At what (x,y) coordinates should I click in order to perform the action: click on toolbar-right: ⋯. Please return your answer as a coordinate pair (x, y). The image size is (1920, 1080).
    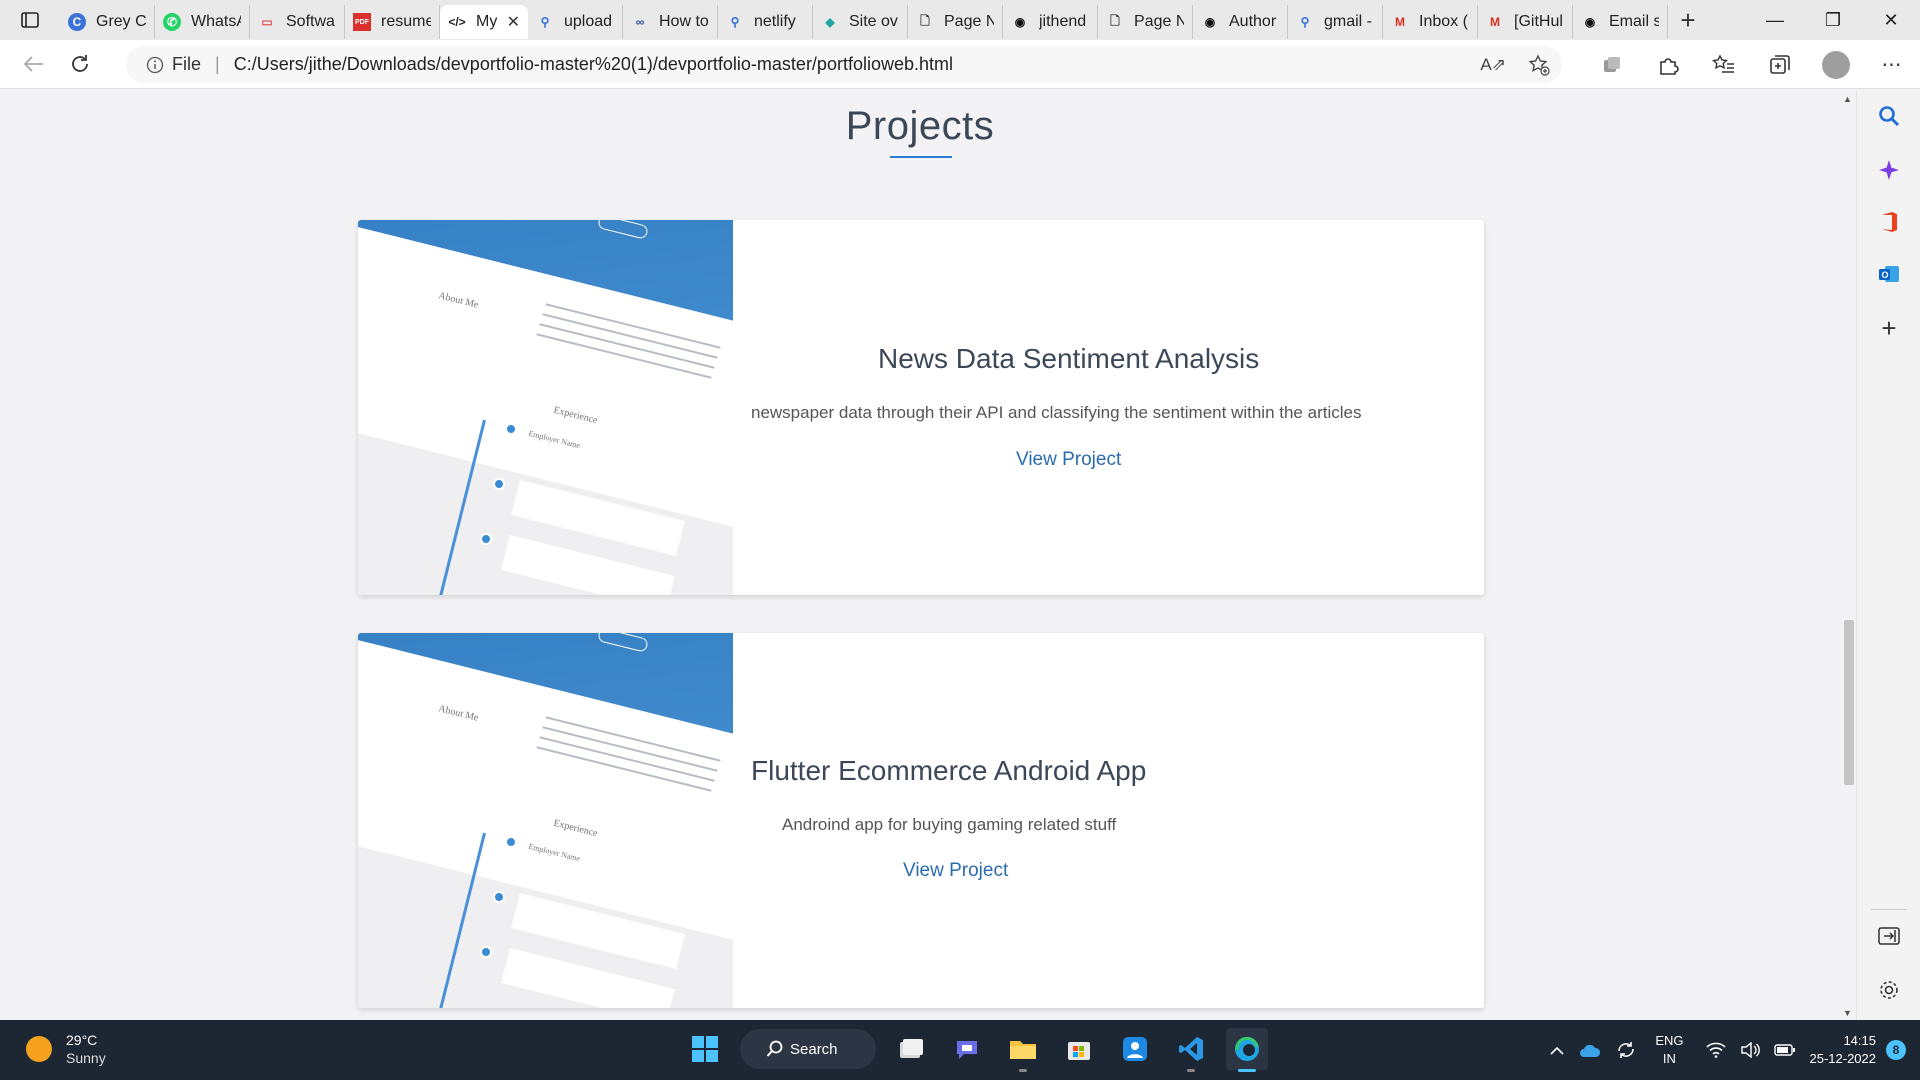
    Looking at the image, I should click on (1752, 64).